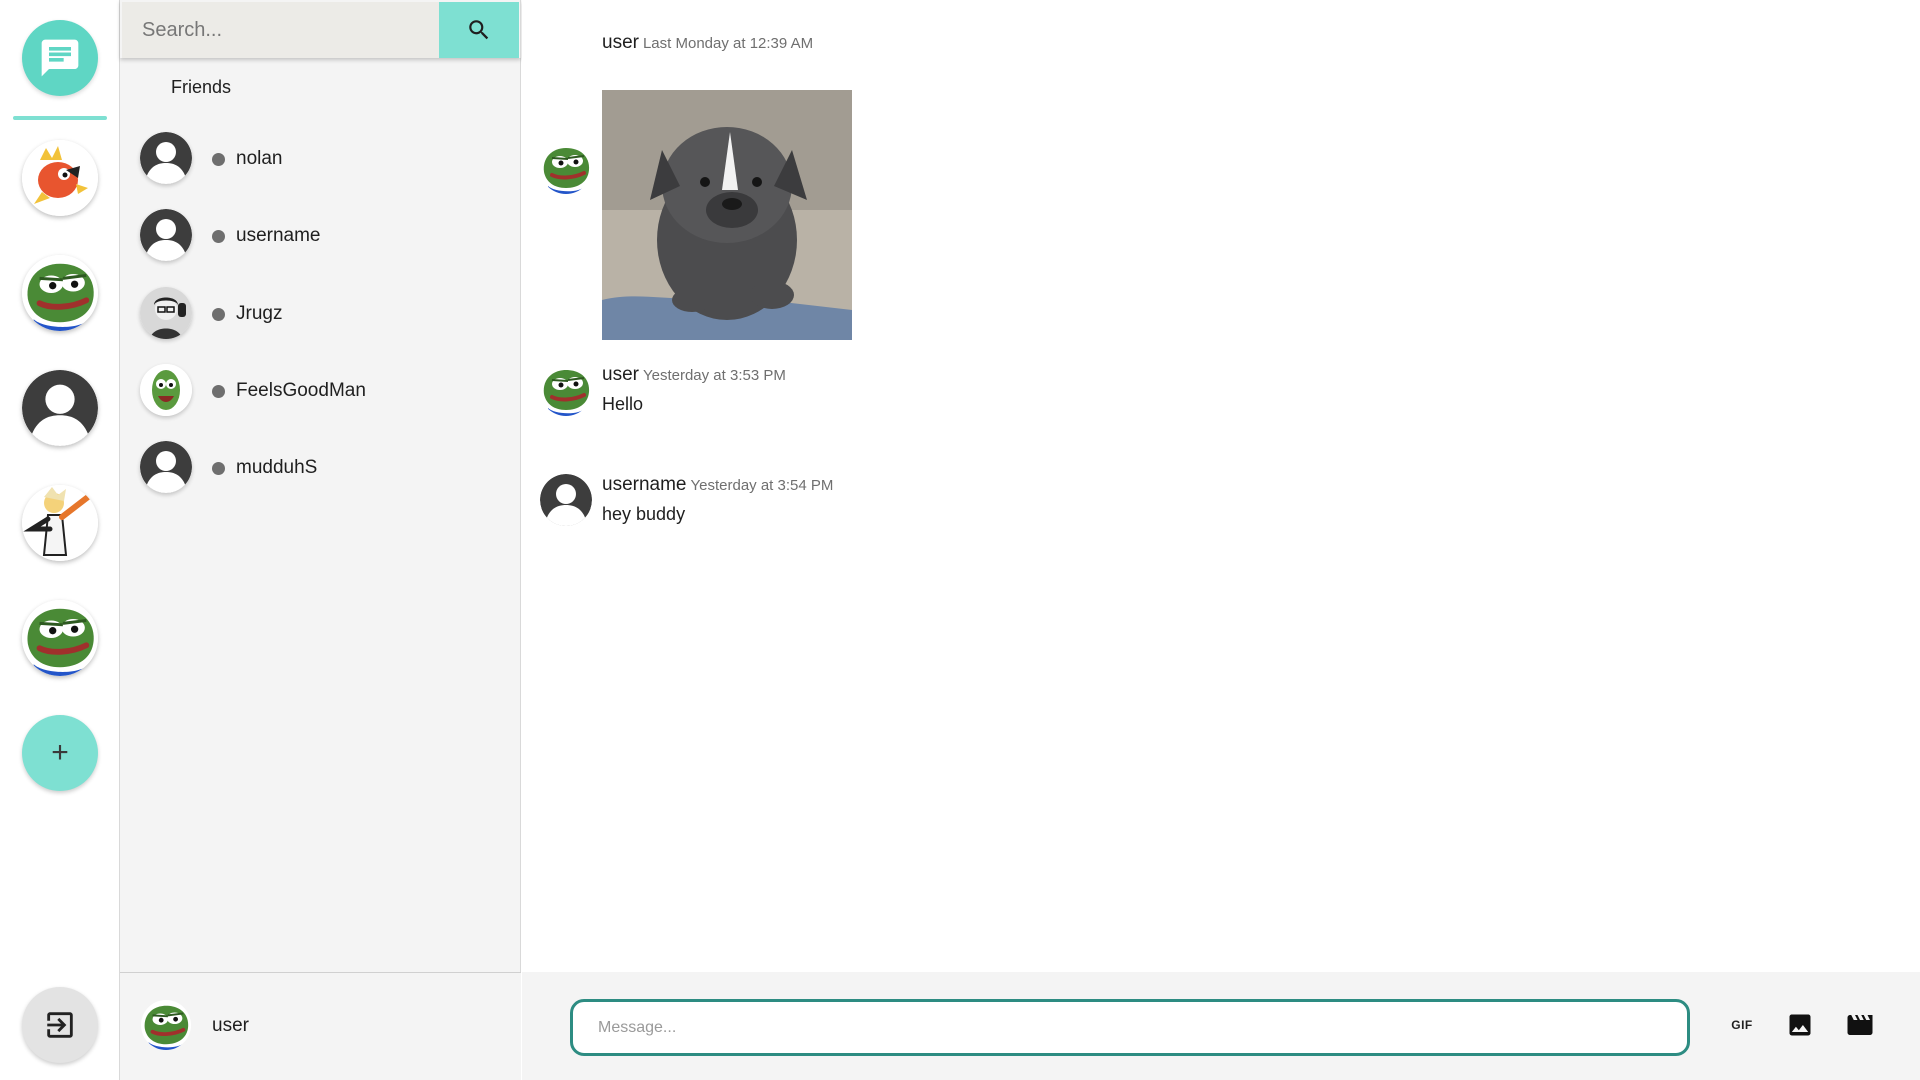  Describe the element at coordinates (1130, 1027) in the screenshot. I see `message-input` at that location.